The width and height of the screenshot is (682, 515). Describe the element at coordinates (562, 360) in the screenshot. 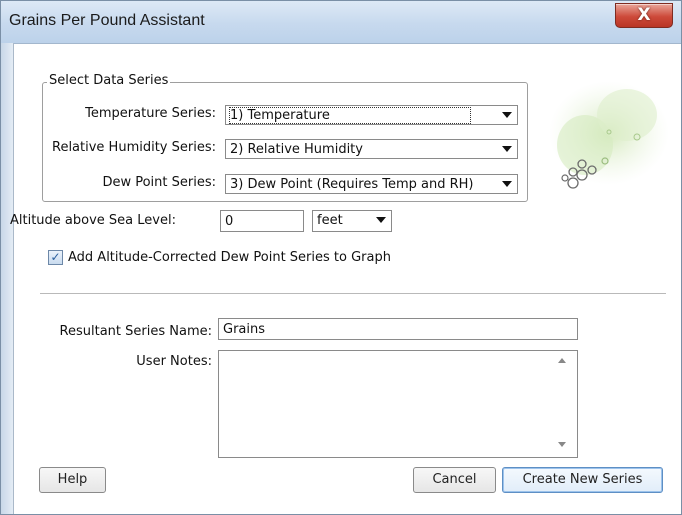

I see `scroll-up-icon` at that location.